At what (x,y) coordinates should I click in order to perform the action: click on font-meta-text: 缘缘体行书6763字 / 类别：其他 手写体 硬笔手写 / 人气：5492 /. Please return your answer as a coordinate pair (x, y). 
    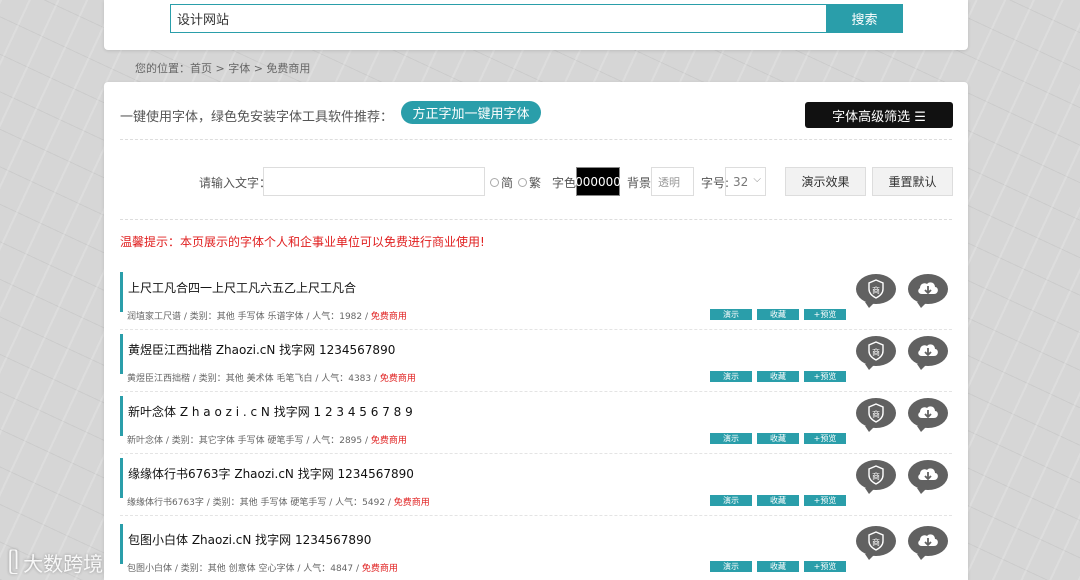
    Looking at the image, I should click on (260, 503).